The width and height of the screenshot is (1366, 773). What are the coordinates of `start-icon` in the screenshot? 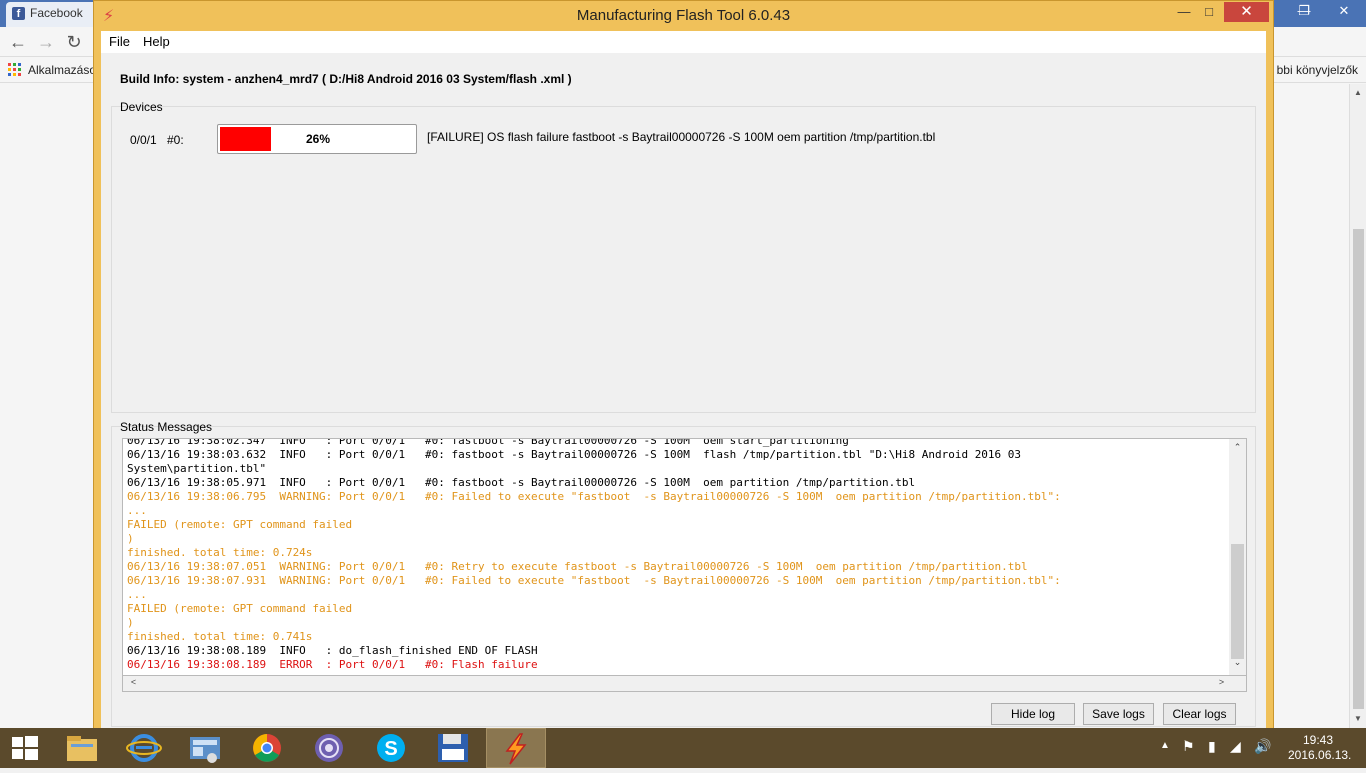 It's located at (30, 748).